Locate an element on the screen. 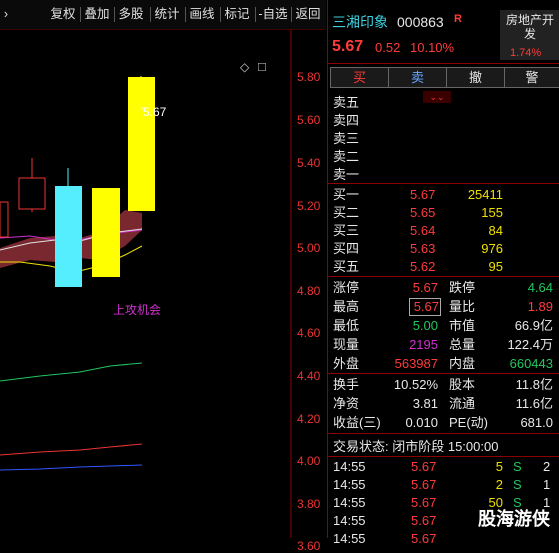 This screenshot has height=553, width=559. stat-label: 市值 is located at coordinates (462, 325).